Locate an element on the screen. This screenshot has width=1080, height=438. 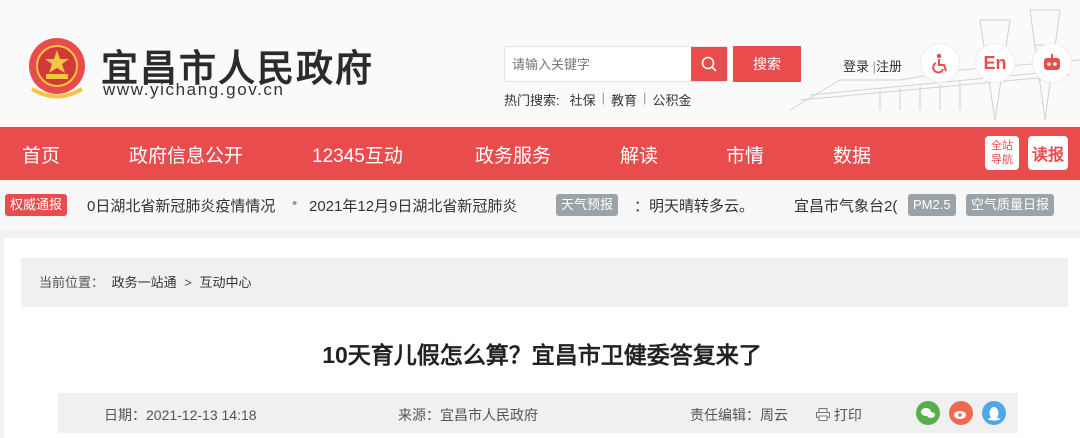
air-quality-badge: 空气质量日报 is located at coordinates (1010, 205).